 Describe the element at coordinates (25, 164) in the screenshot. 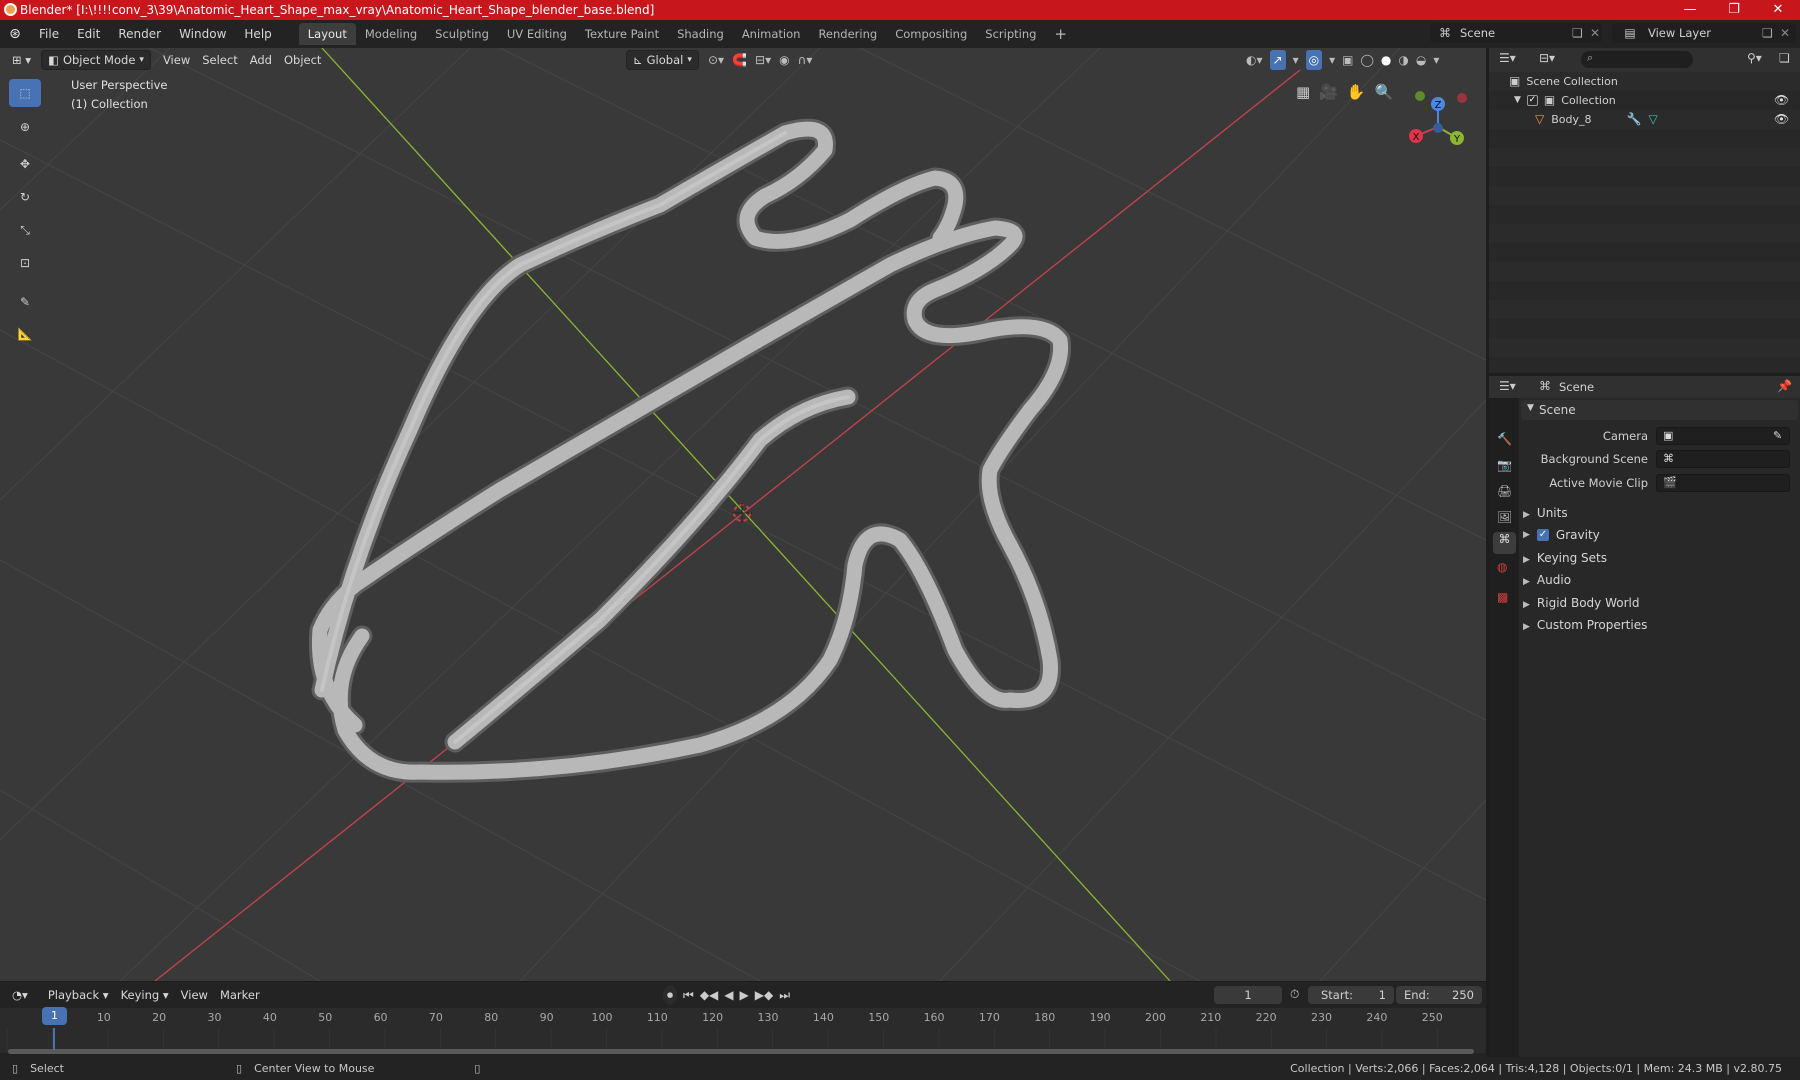

I see `move-tool: ✥` at that location.